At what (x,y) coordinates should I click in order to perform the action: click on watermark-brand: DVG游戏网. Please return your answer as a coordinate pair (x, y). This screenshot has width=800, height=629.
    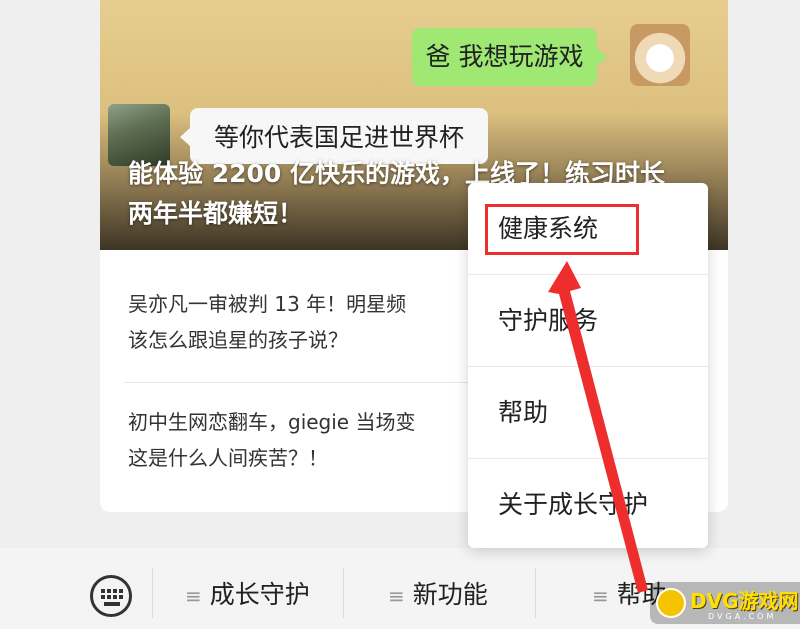
    Looking at the image, I should click on (744, 601).